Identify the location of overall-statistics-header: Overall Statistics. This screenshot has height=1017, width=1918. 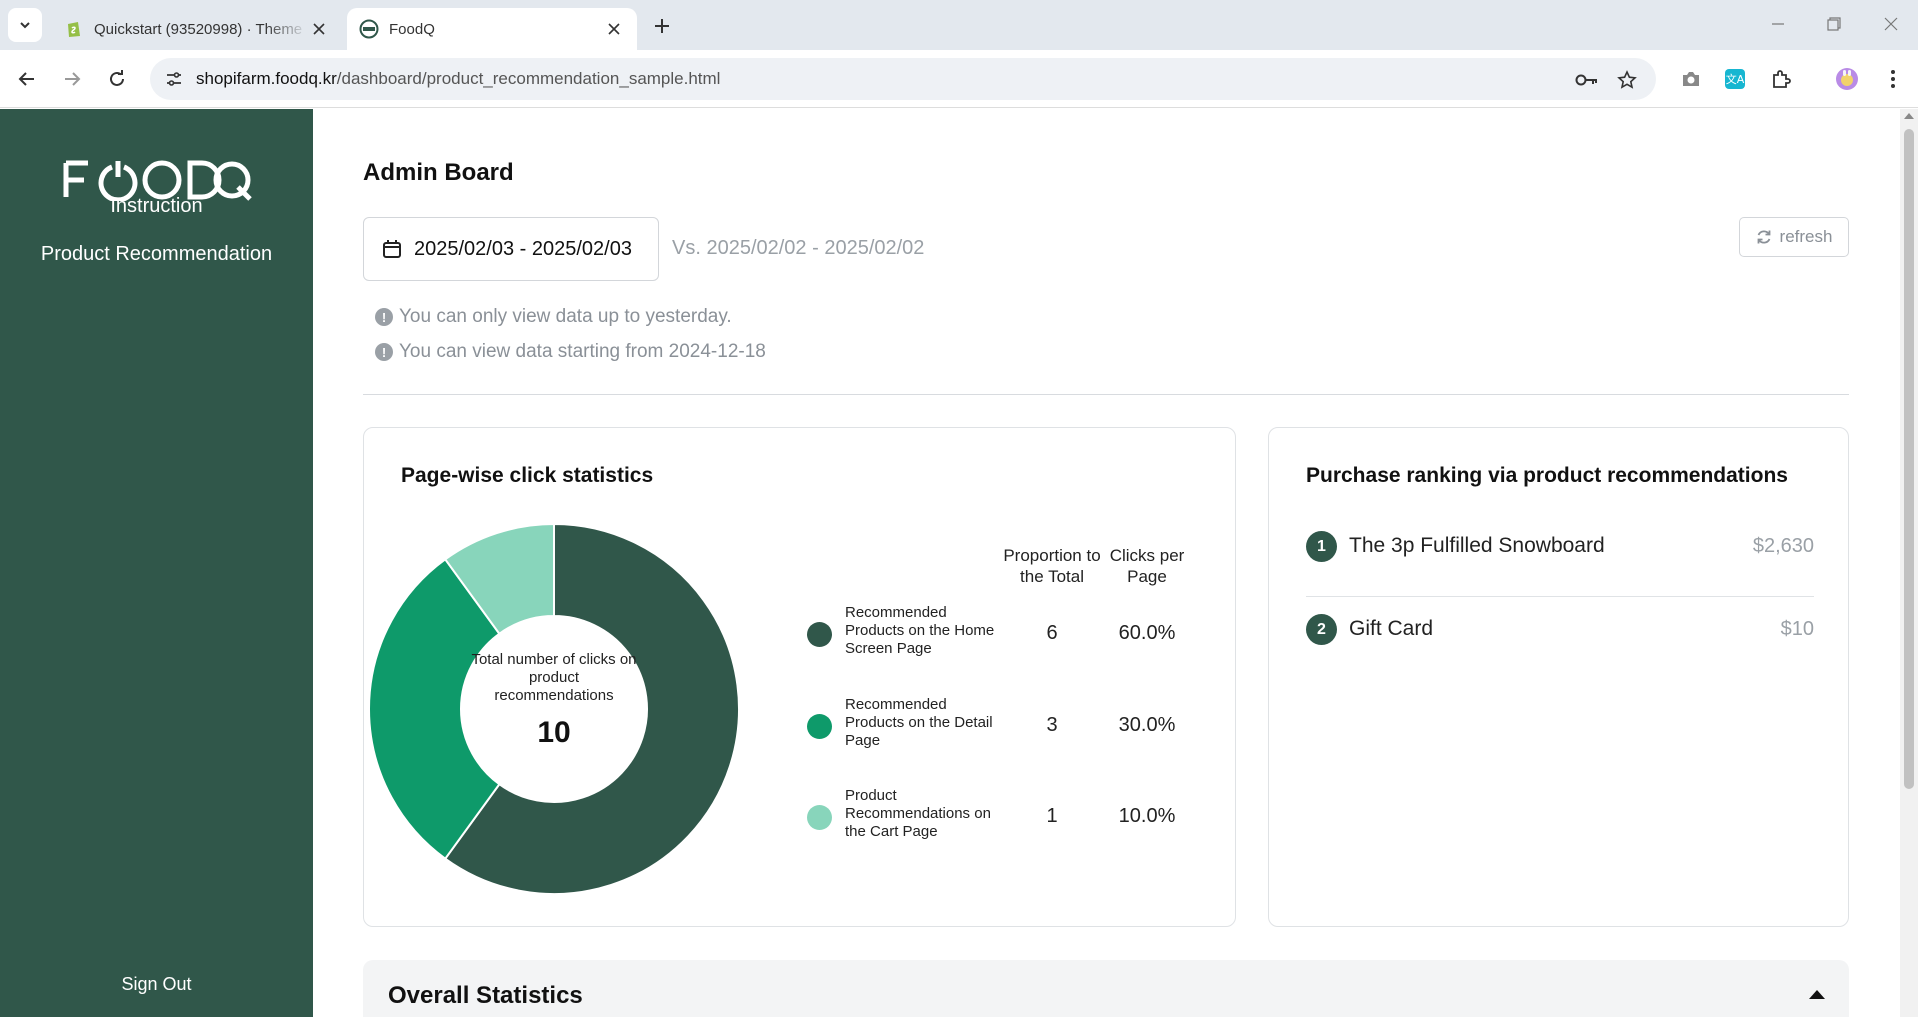
(1106, 988).